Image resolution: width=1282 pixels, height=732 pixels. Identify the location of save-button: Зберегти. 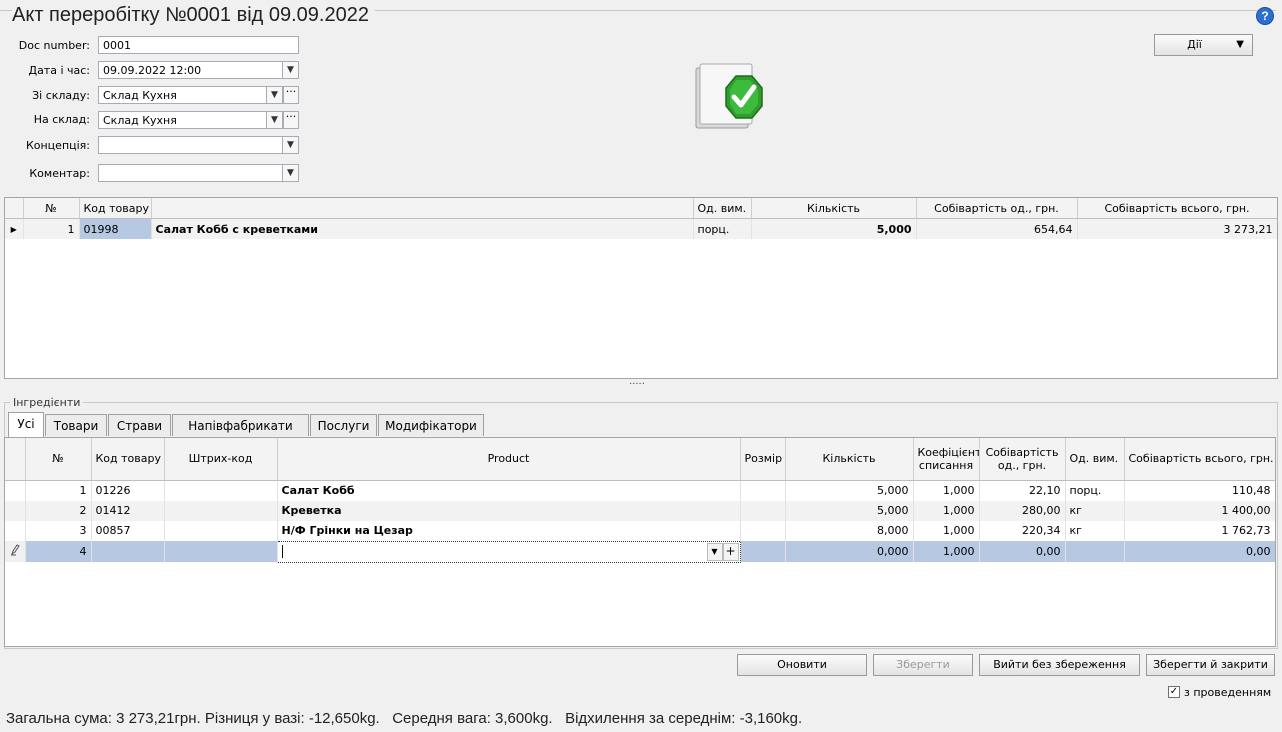
(923, 665).